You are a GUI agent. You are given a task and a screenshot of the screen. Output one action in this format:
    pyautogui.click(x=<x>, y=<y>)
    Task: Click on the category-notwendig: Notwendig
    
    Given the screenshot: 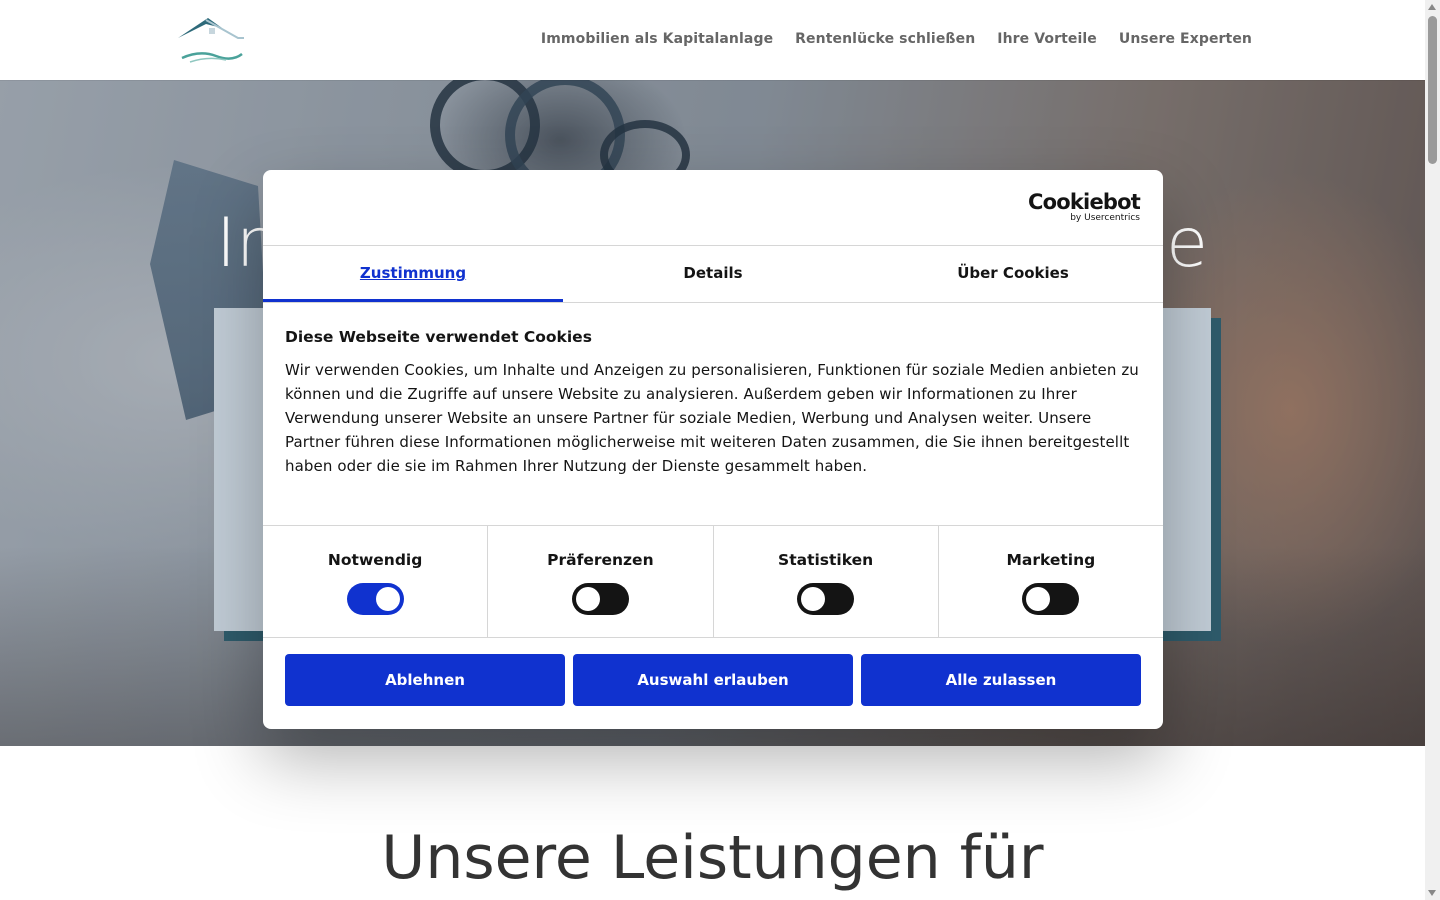 What is the action you would take?
    pyautogui.click(x=376, y=581)
    